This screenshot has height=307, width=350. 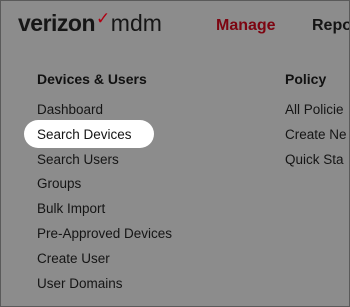 What do you see at coordinates (104, 187) in the screenshot?
I see `menu-item-groups: Groups` at bounding box center [104, 187].